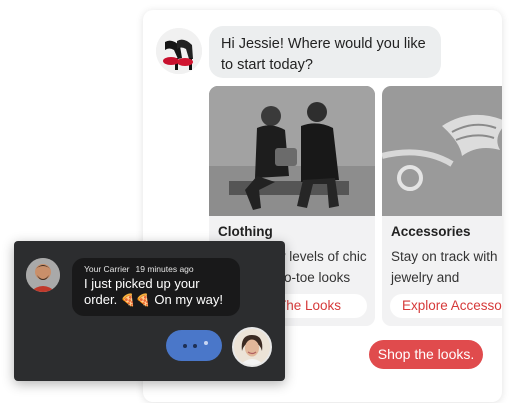 This screenshot has width=513, height=403. I want to click on user-avatar, so click(252, 347).